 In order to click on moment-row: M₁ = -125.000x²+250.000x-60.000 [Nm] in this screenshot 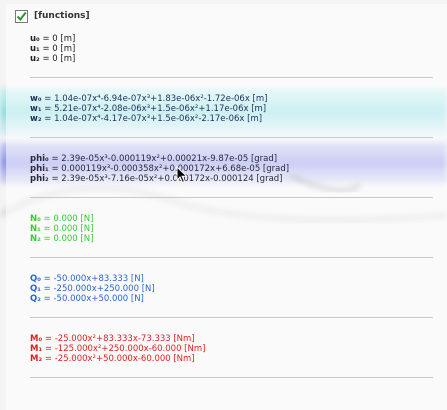, I will do `click(118, 349)`.